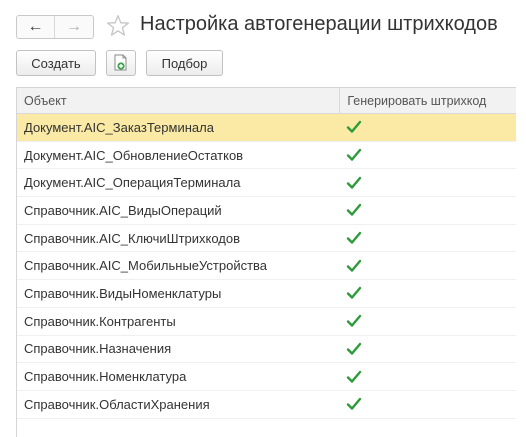  Describe the element at coordinates (105, 377) in the screenshot. I see `object-cell: Справочник.Номенклатура` at that location.